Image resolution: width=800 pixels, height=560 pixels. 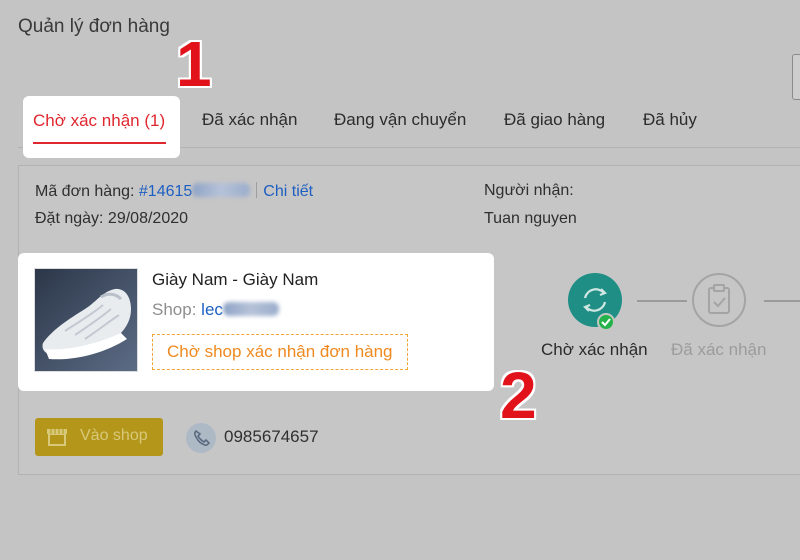 I want to click on divider, so click(x=257, y=190).